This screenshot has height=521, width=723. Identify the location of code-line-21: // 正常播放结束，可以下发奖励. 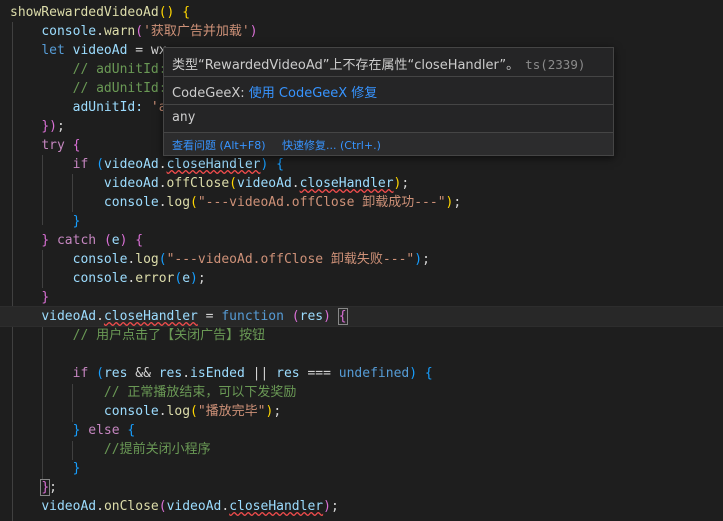
(153, 392).